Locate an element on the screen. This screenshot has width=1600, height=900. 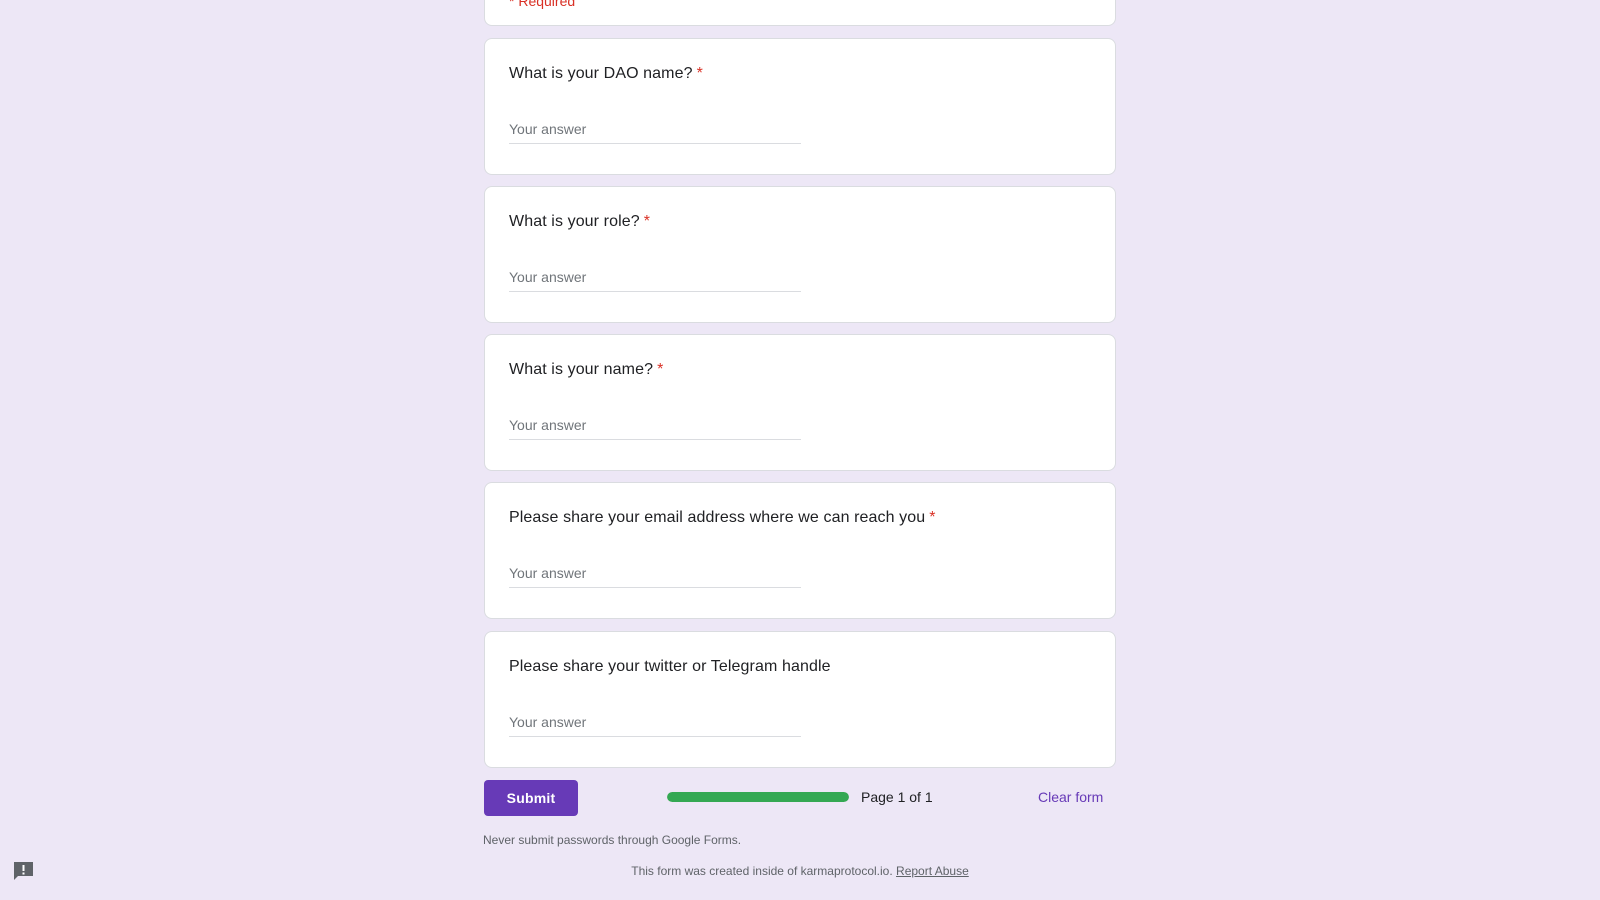
progress-fill is located at coordinates (758, 797).